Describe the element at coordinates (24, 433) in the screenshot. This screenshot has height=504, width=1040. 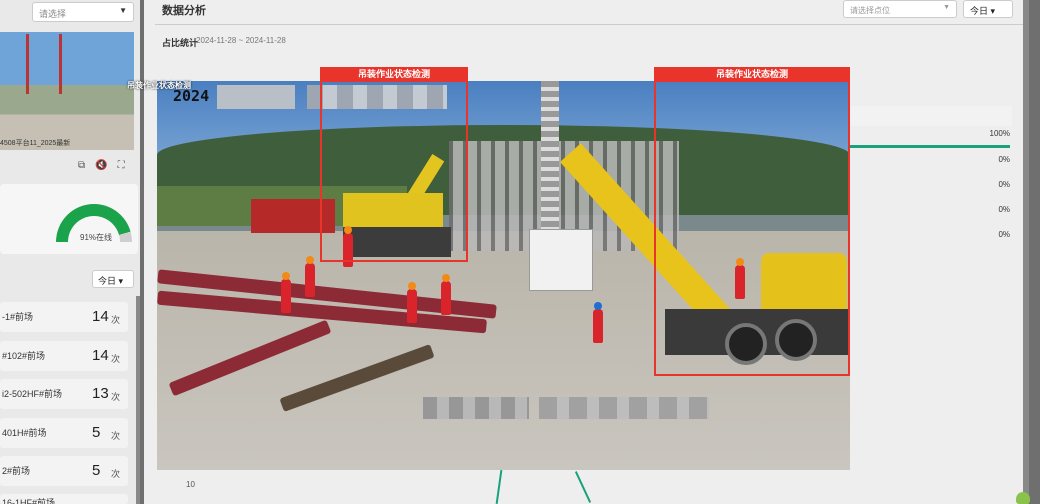
I see `list-item-name: 401H#前场` at that location.